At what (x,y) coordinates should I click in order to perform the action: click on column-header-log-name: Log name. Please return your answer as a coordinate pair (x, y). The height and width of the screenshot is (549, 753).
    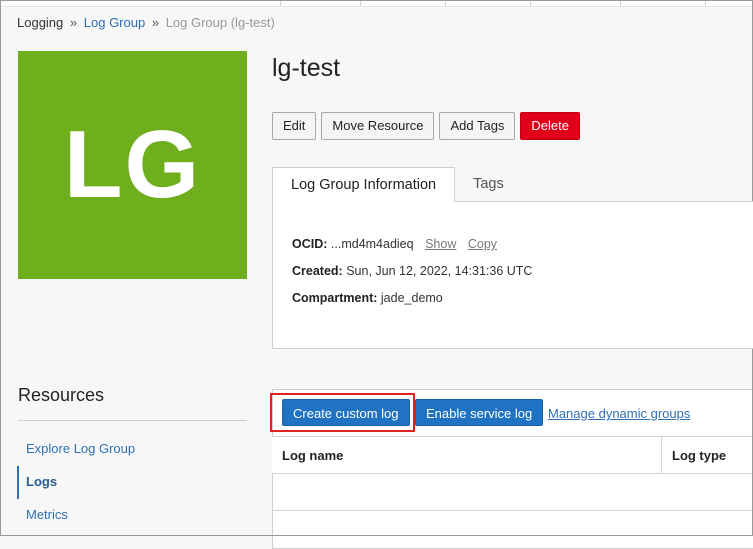
    Looking at the image, I should click on (312, 455).